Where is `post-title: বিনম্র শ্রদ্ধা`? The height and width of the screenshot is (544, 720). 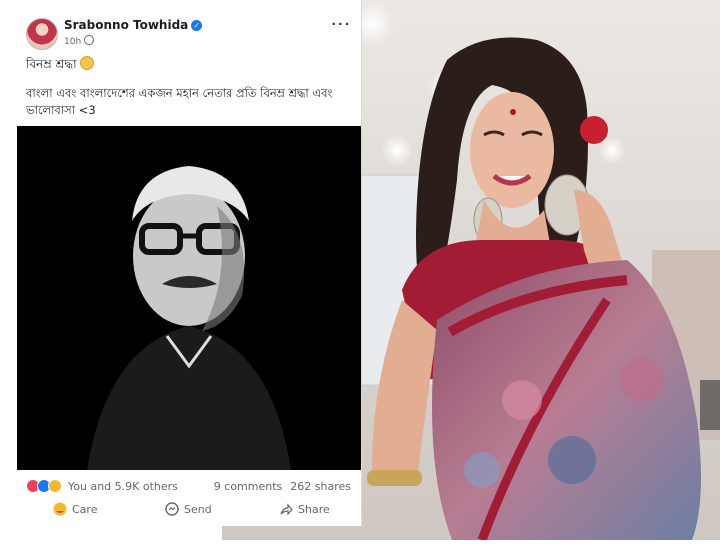 post-title: বিনম্র শ্রদ্ধা is located at coordinates (51, 64).